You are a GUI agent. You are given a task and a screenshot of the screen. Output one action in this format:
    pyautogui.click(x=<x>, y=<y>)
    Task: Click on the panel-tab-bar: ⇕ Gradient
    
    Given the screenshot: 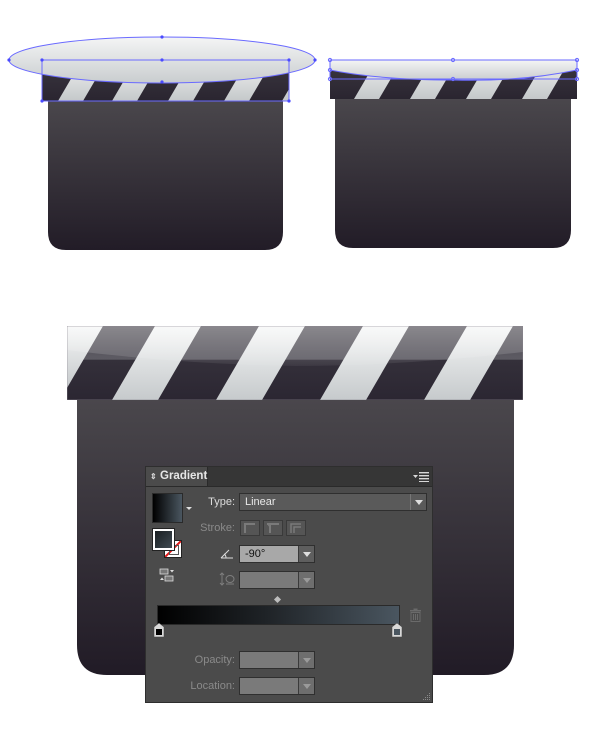 What is the action you would take?
    pyautogui.click(x=289, y=477)
    